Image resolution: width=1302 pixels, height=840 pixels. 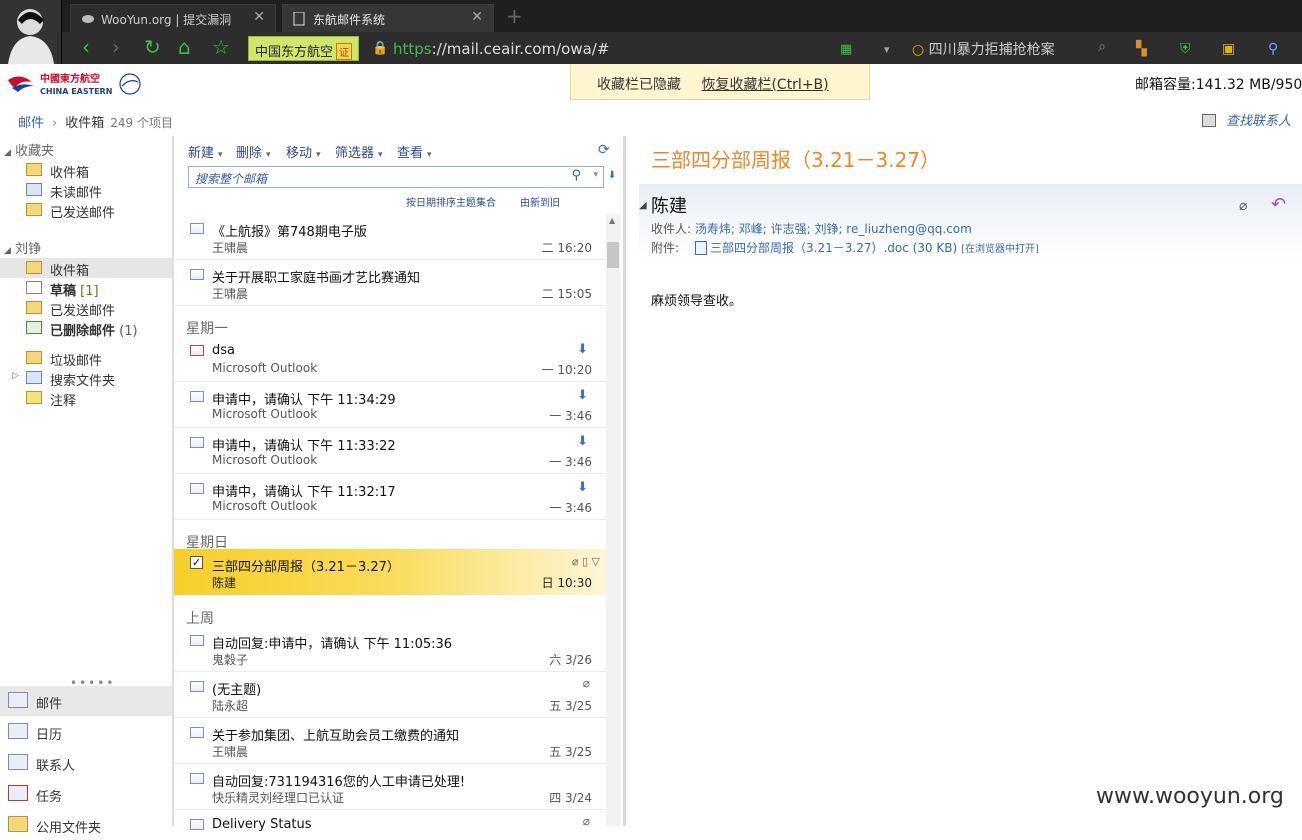 I want to click on folder-search: ▷ 搜索文件夹, so click(x=86, y=378).